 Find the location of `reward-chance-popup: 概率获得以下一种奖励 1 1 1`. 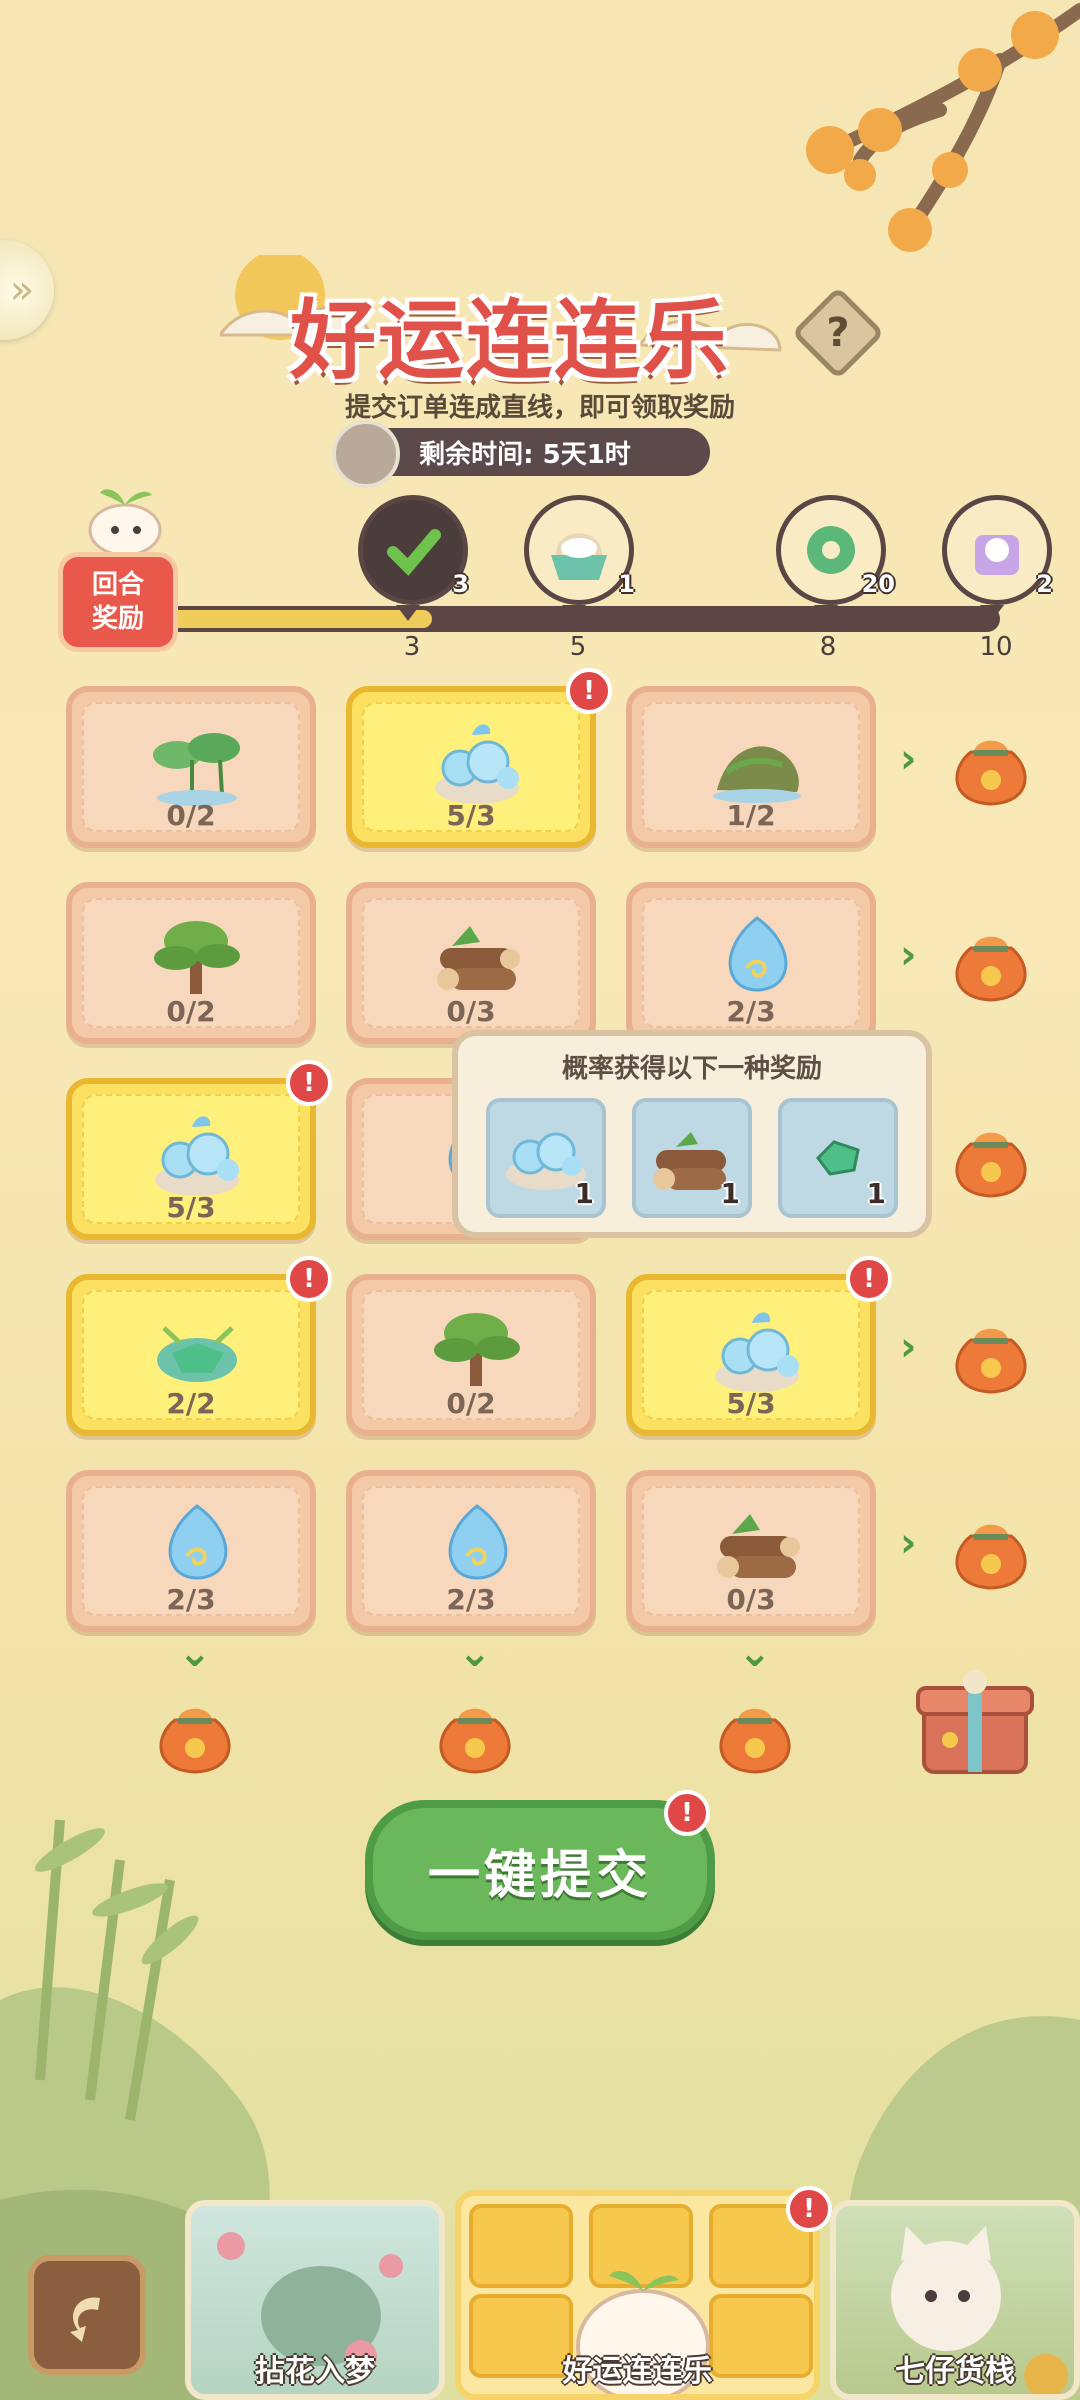

reward-chance-popup: 概率获得以下一种奖励 1 1 1 is located at coordinates (692, 1134).